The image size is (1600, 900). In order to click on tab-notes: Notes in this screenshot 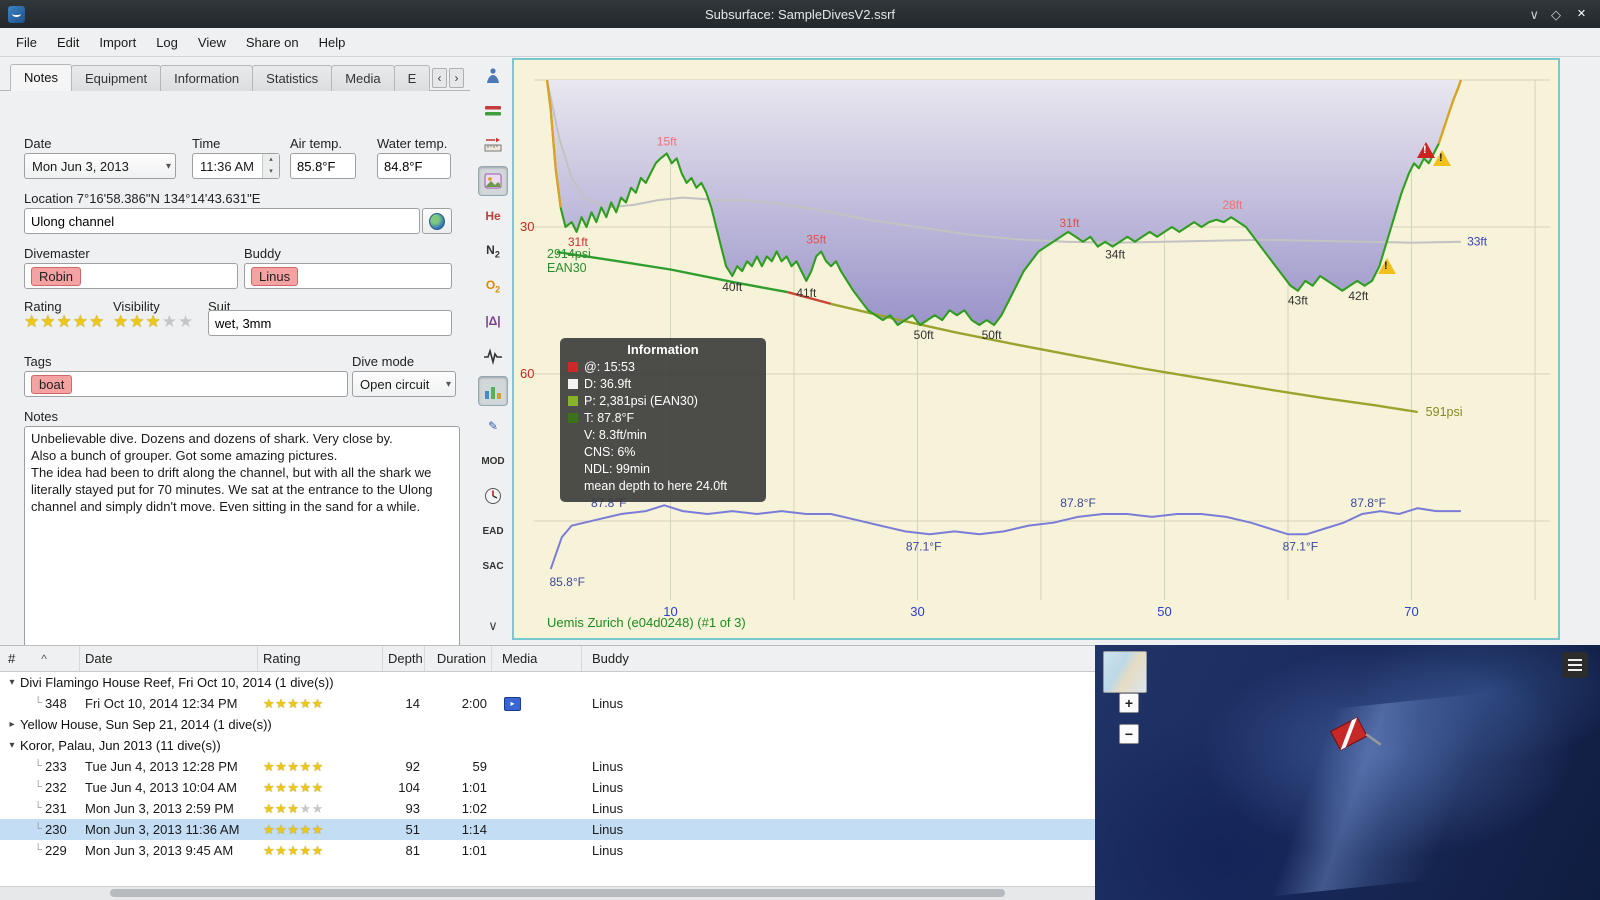, I will do `click(41, 77)`.